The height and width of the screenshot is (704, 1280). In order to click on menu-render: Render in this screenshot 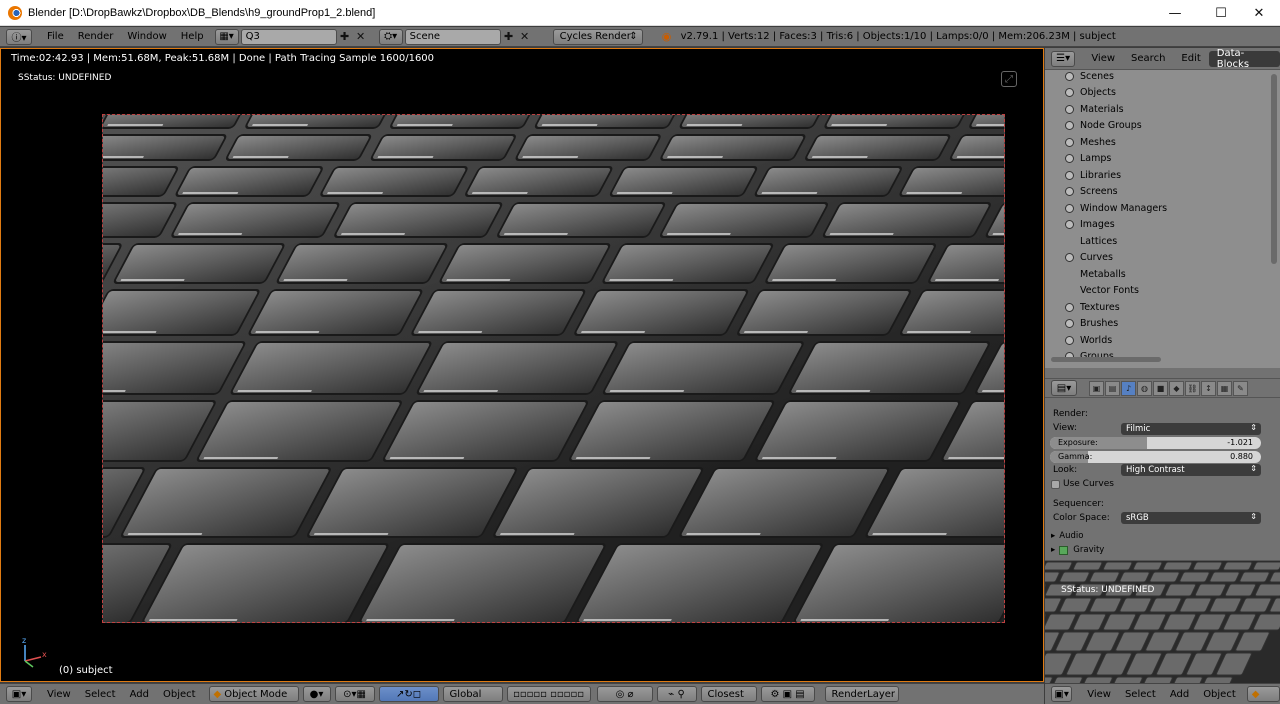, I will do `click(96, 36)`.